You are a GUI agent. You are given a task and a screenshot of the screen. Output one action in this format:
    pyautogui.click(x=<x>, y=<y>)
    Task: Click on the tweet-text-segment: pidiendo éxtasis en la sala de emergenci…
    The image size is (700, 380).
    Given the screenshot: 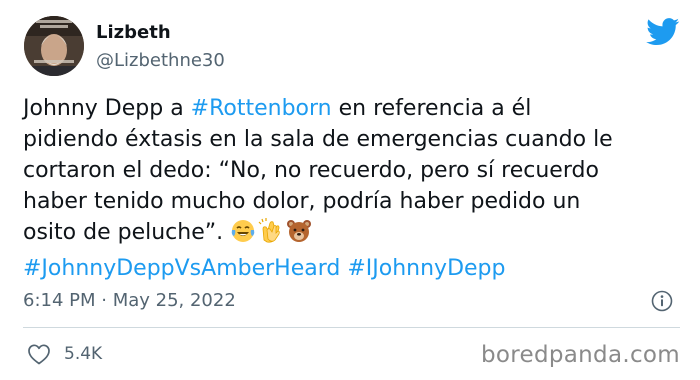 What is the action you would take?
    pyautogui.click(x=318, y=139)
    